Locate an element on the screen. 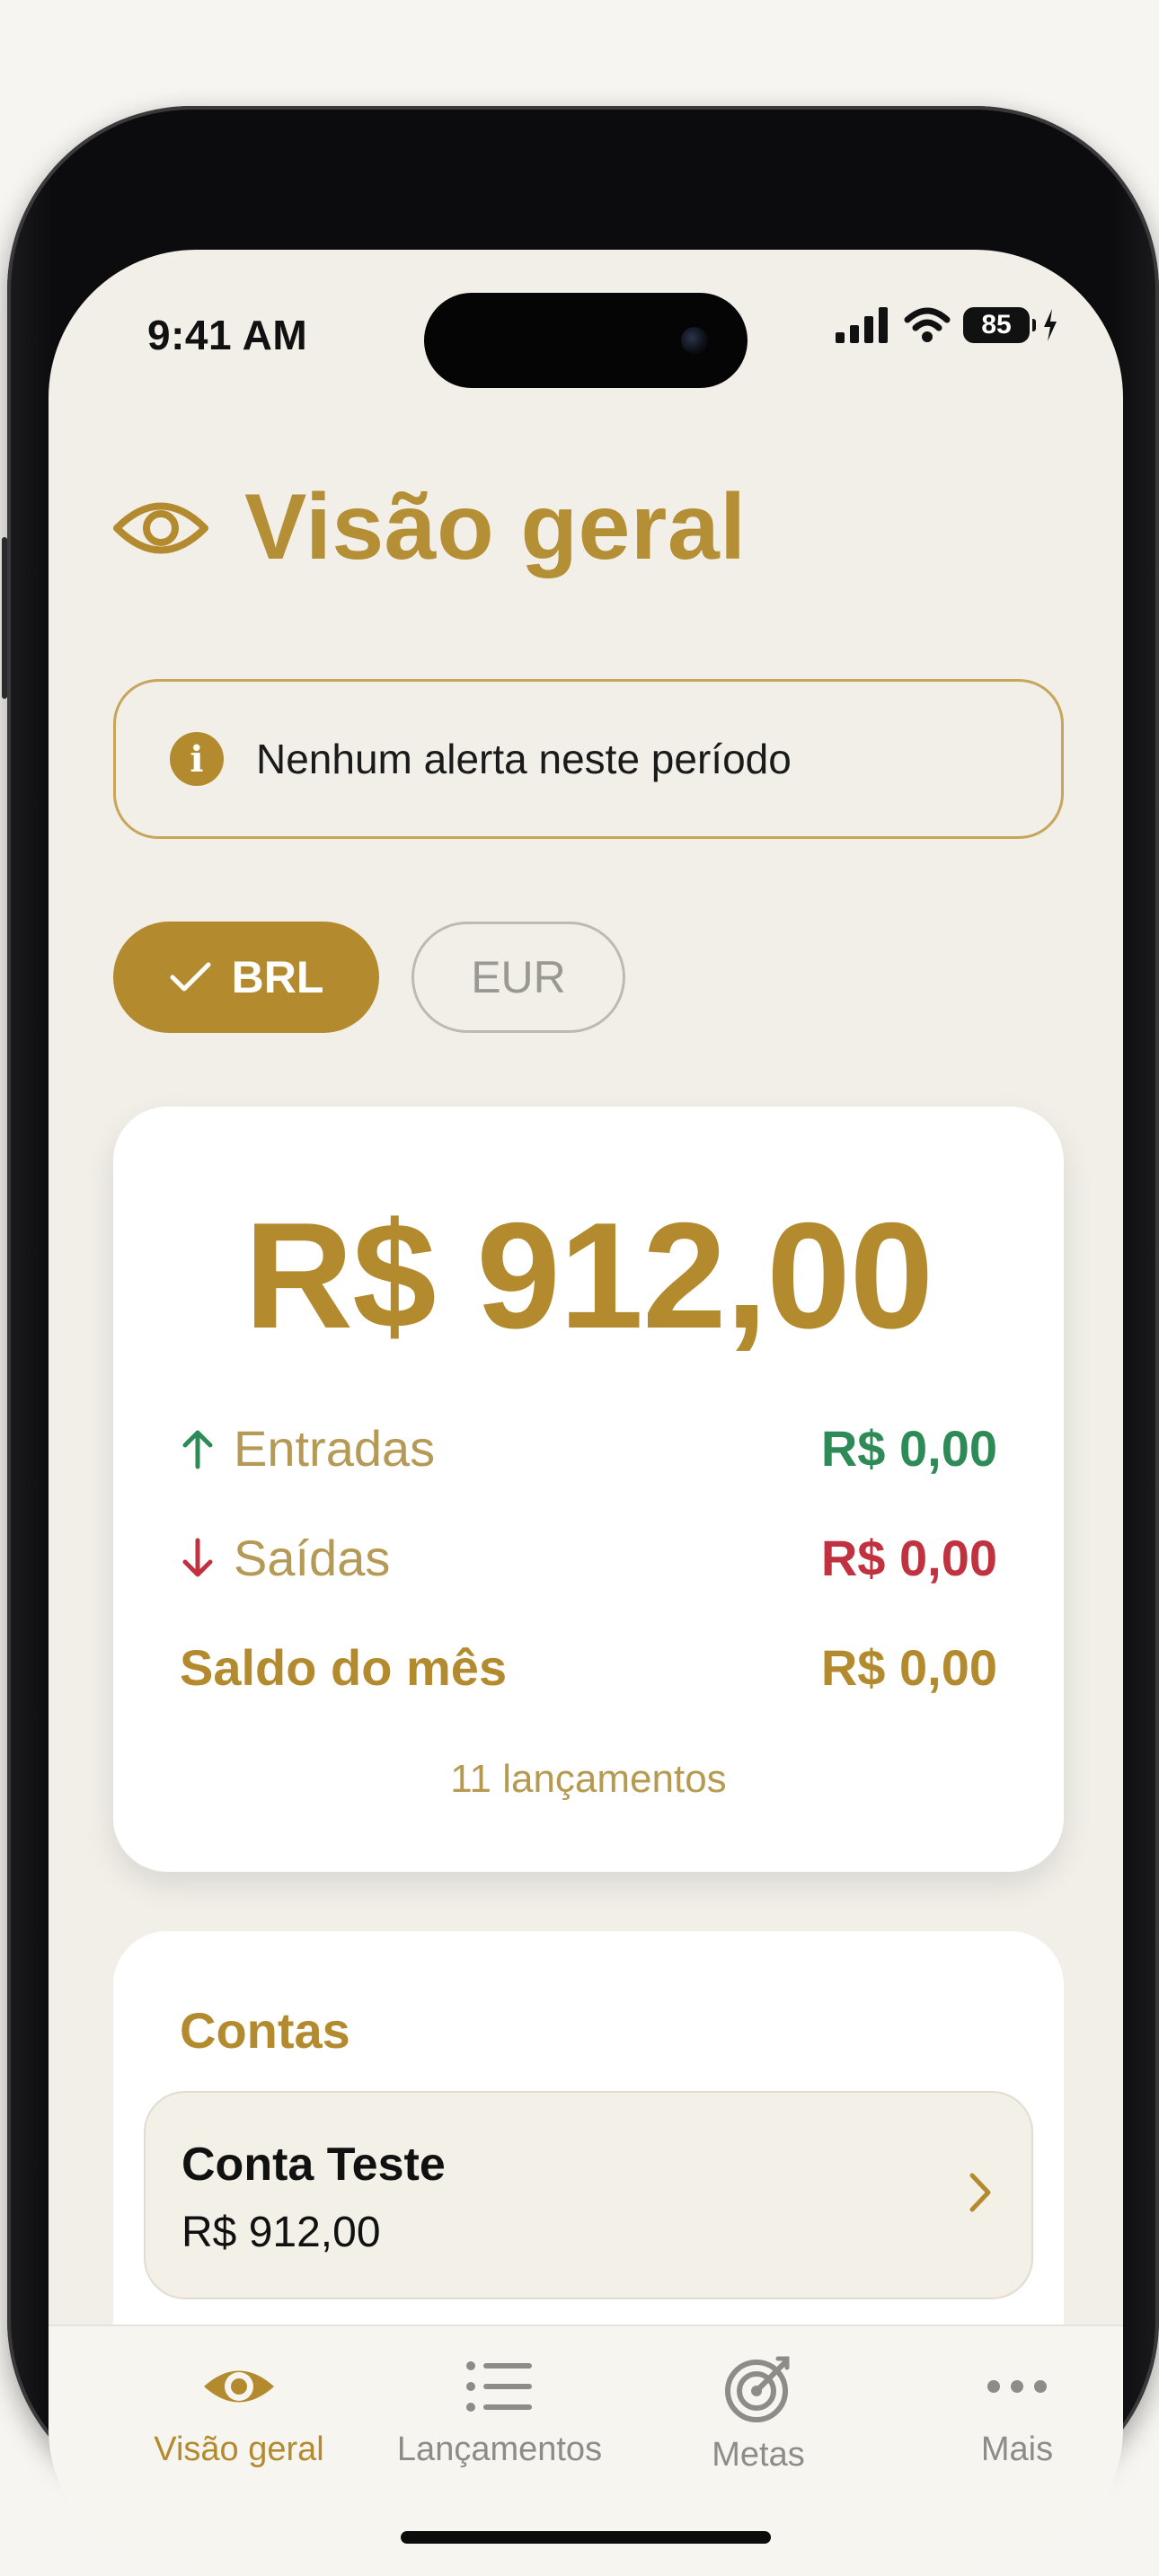 The width and height of the screenshot is (1159, 2576). phone-volume-button is located at coordinates (4, 618).